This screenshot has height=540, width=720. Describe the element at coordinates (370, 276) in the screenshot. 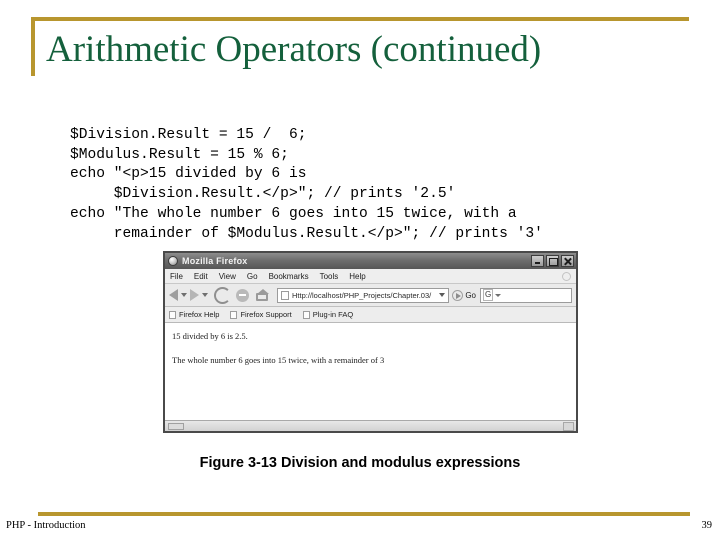

I see `browser-menubar: File Edit View Go Bookmarks Tools Help` at that location.